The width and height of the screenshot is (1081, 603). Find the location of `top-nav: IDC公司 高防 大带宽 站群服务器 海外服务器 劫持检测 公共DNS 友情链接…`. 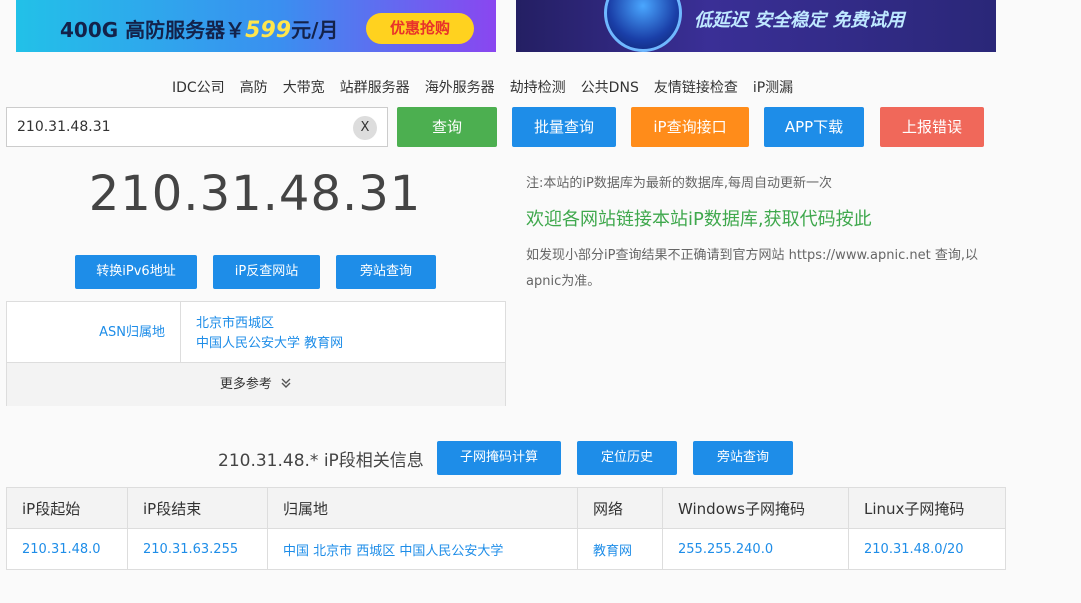

top-nav: IDC公司 高防 大带宽 站群服务器 海外服务器 劫持检测 公共DNS 友情链接… is located at coordinates (482, 87).